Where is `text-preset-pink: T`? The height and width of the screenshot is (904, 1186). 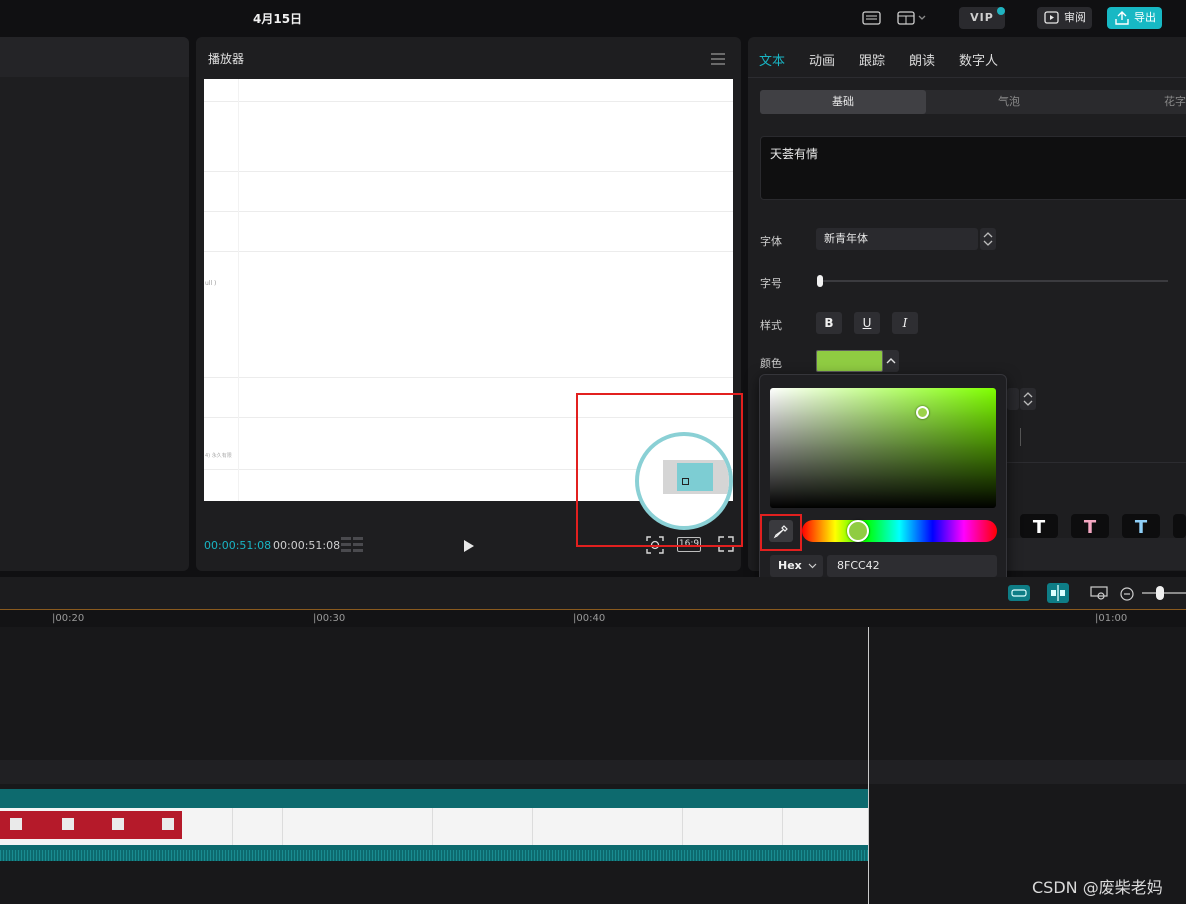 text-preset-pink: T is located at coordinates (1090, 526).